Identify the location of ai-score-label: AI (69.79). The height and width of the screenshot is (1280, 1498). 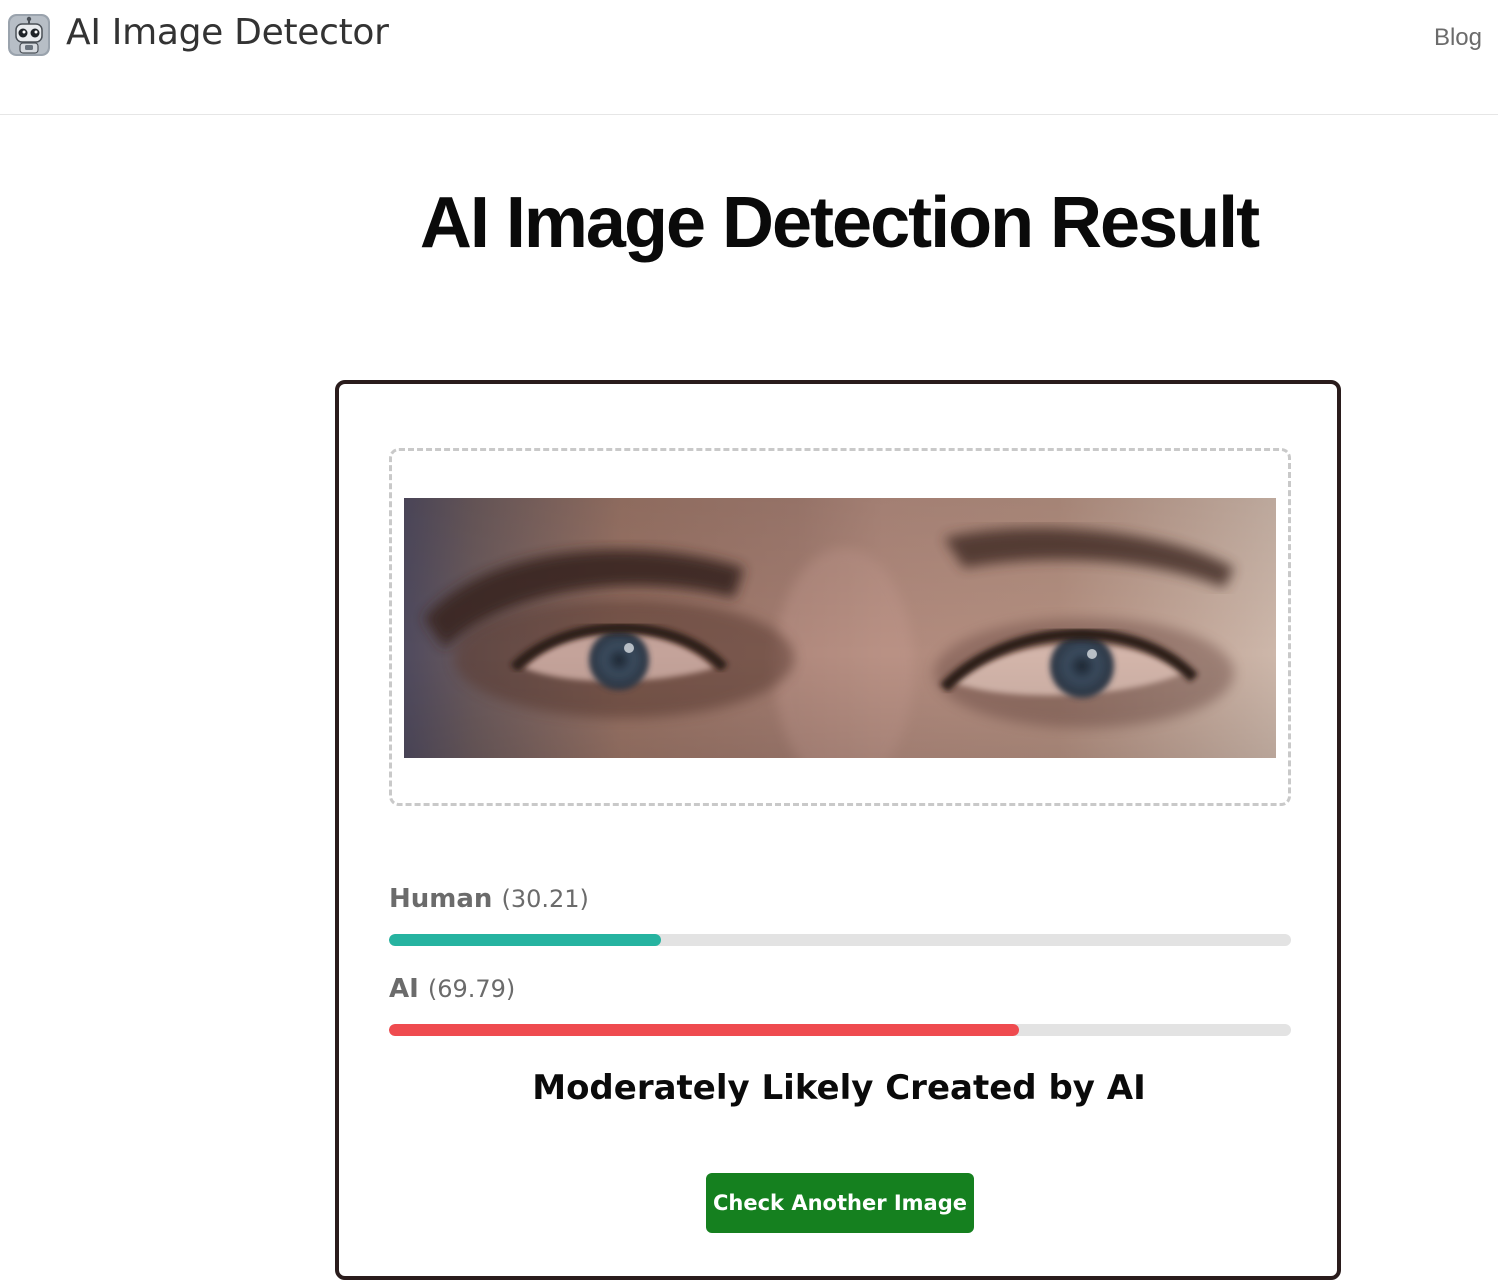
(452, 989).